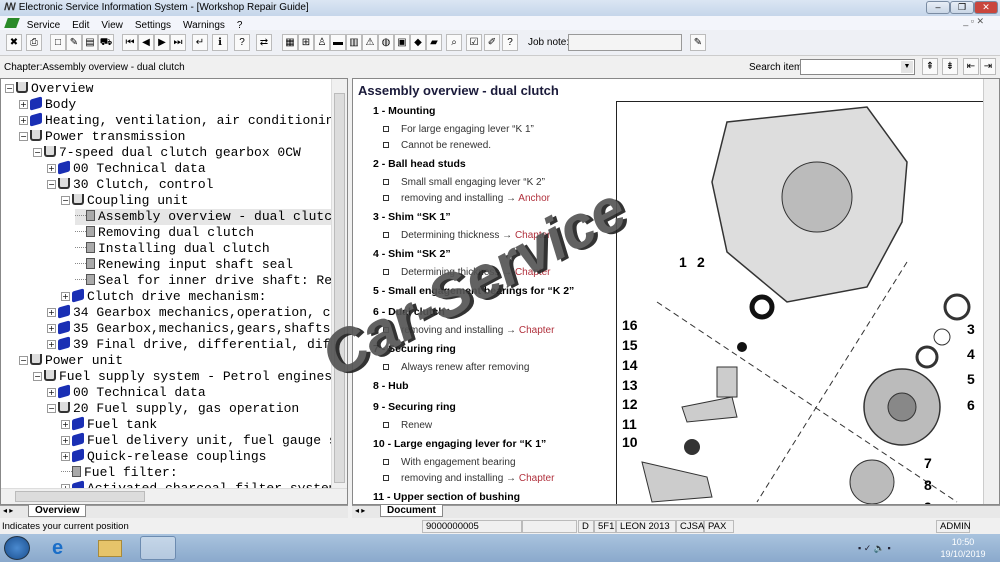 The width and height of the screenshot is (1000, 562). I want to click on tree-item: Fuel filter:, so click(119, 473).